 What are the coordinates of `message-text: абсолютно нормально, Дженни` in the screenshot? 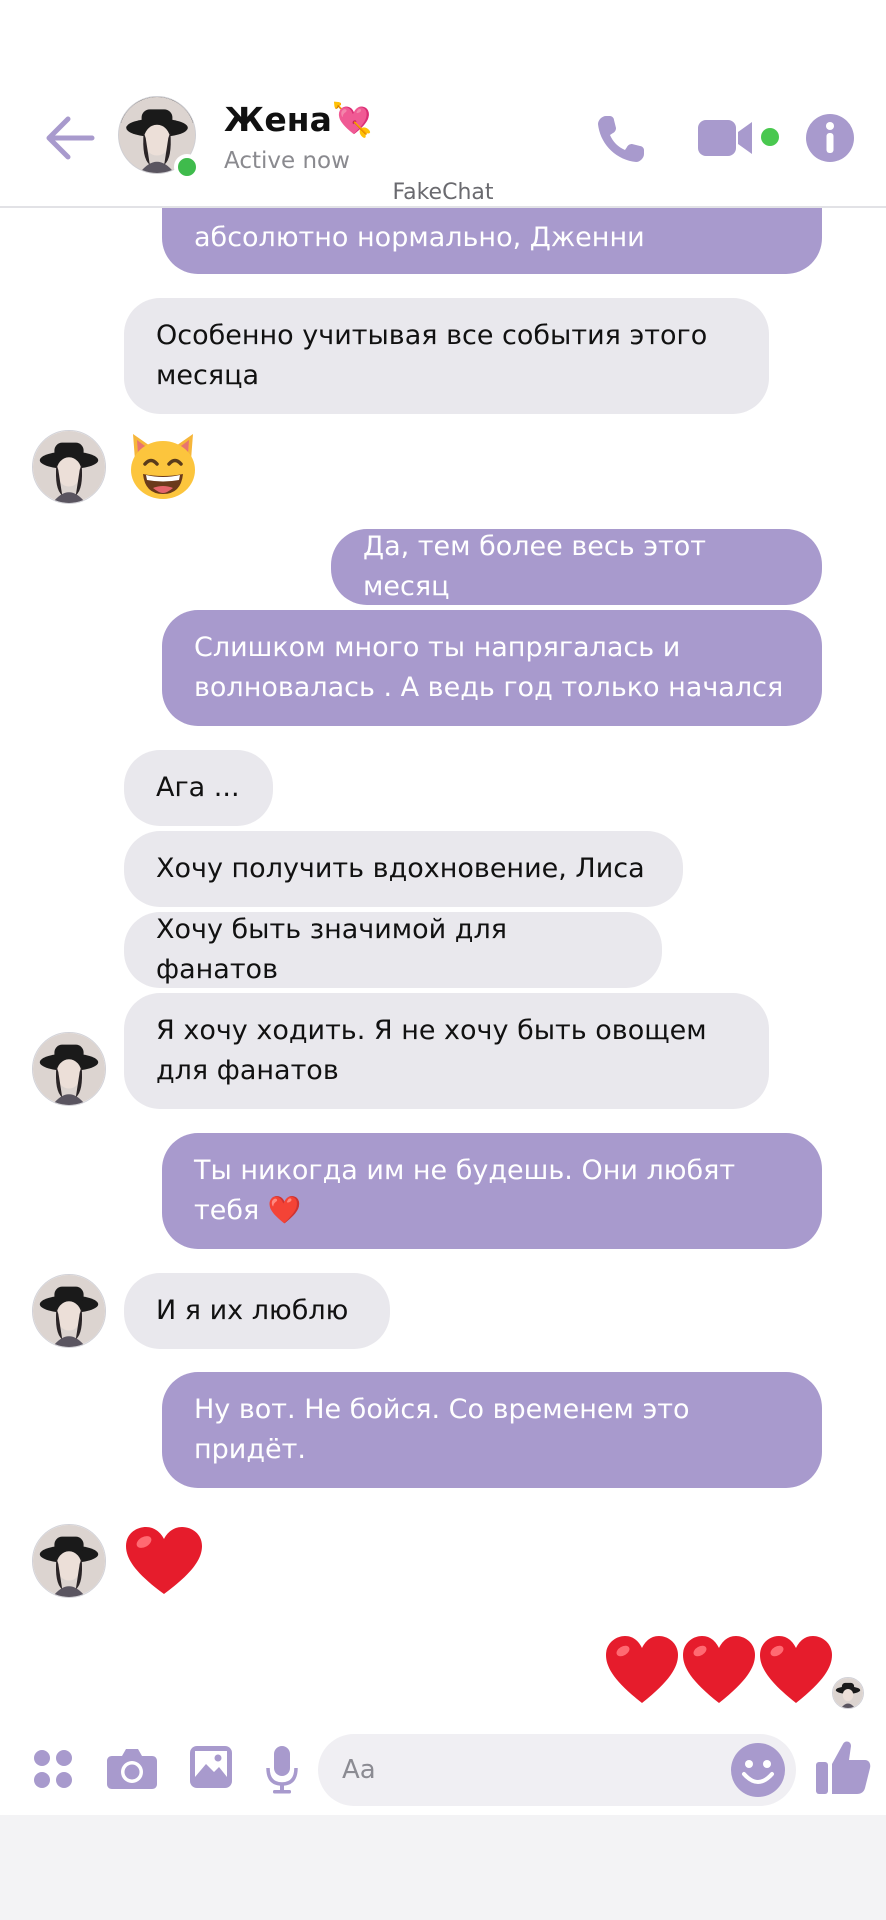 It's located at (419, 237).